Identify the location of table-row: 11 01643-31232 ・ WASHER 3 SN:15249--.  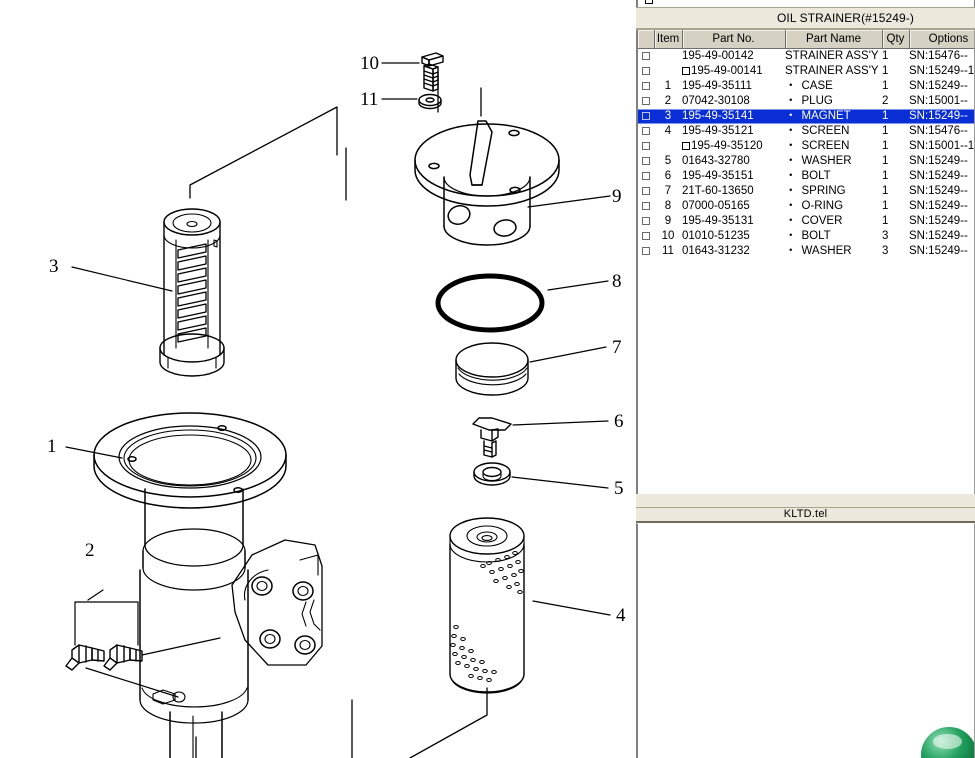
(806, 251).